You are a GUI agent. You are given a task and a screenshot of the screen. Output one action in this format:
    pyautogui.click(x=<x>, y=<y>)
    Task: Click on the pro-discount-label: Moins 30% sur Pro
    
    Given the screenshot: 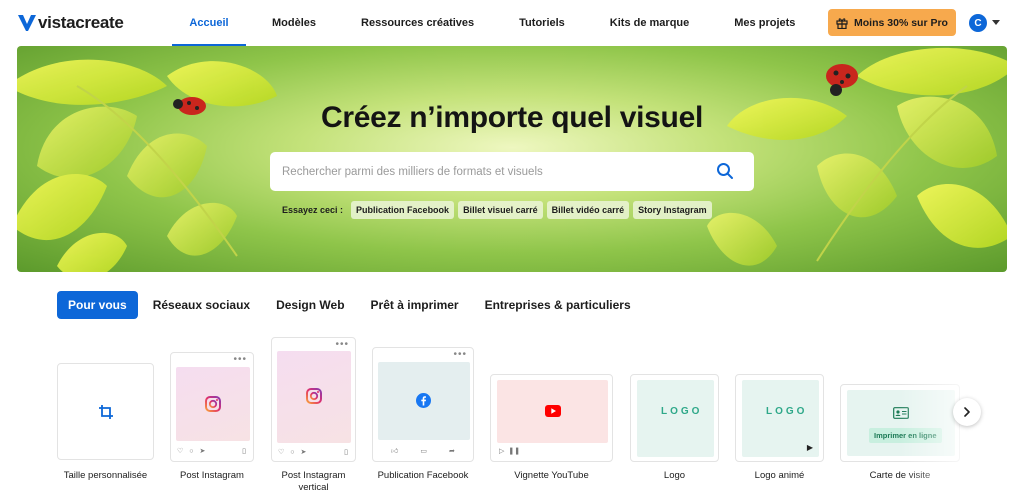 What is the action you would take?
    pyautogui.click(x=901, y=22)
    